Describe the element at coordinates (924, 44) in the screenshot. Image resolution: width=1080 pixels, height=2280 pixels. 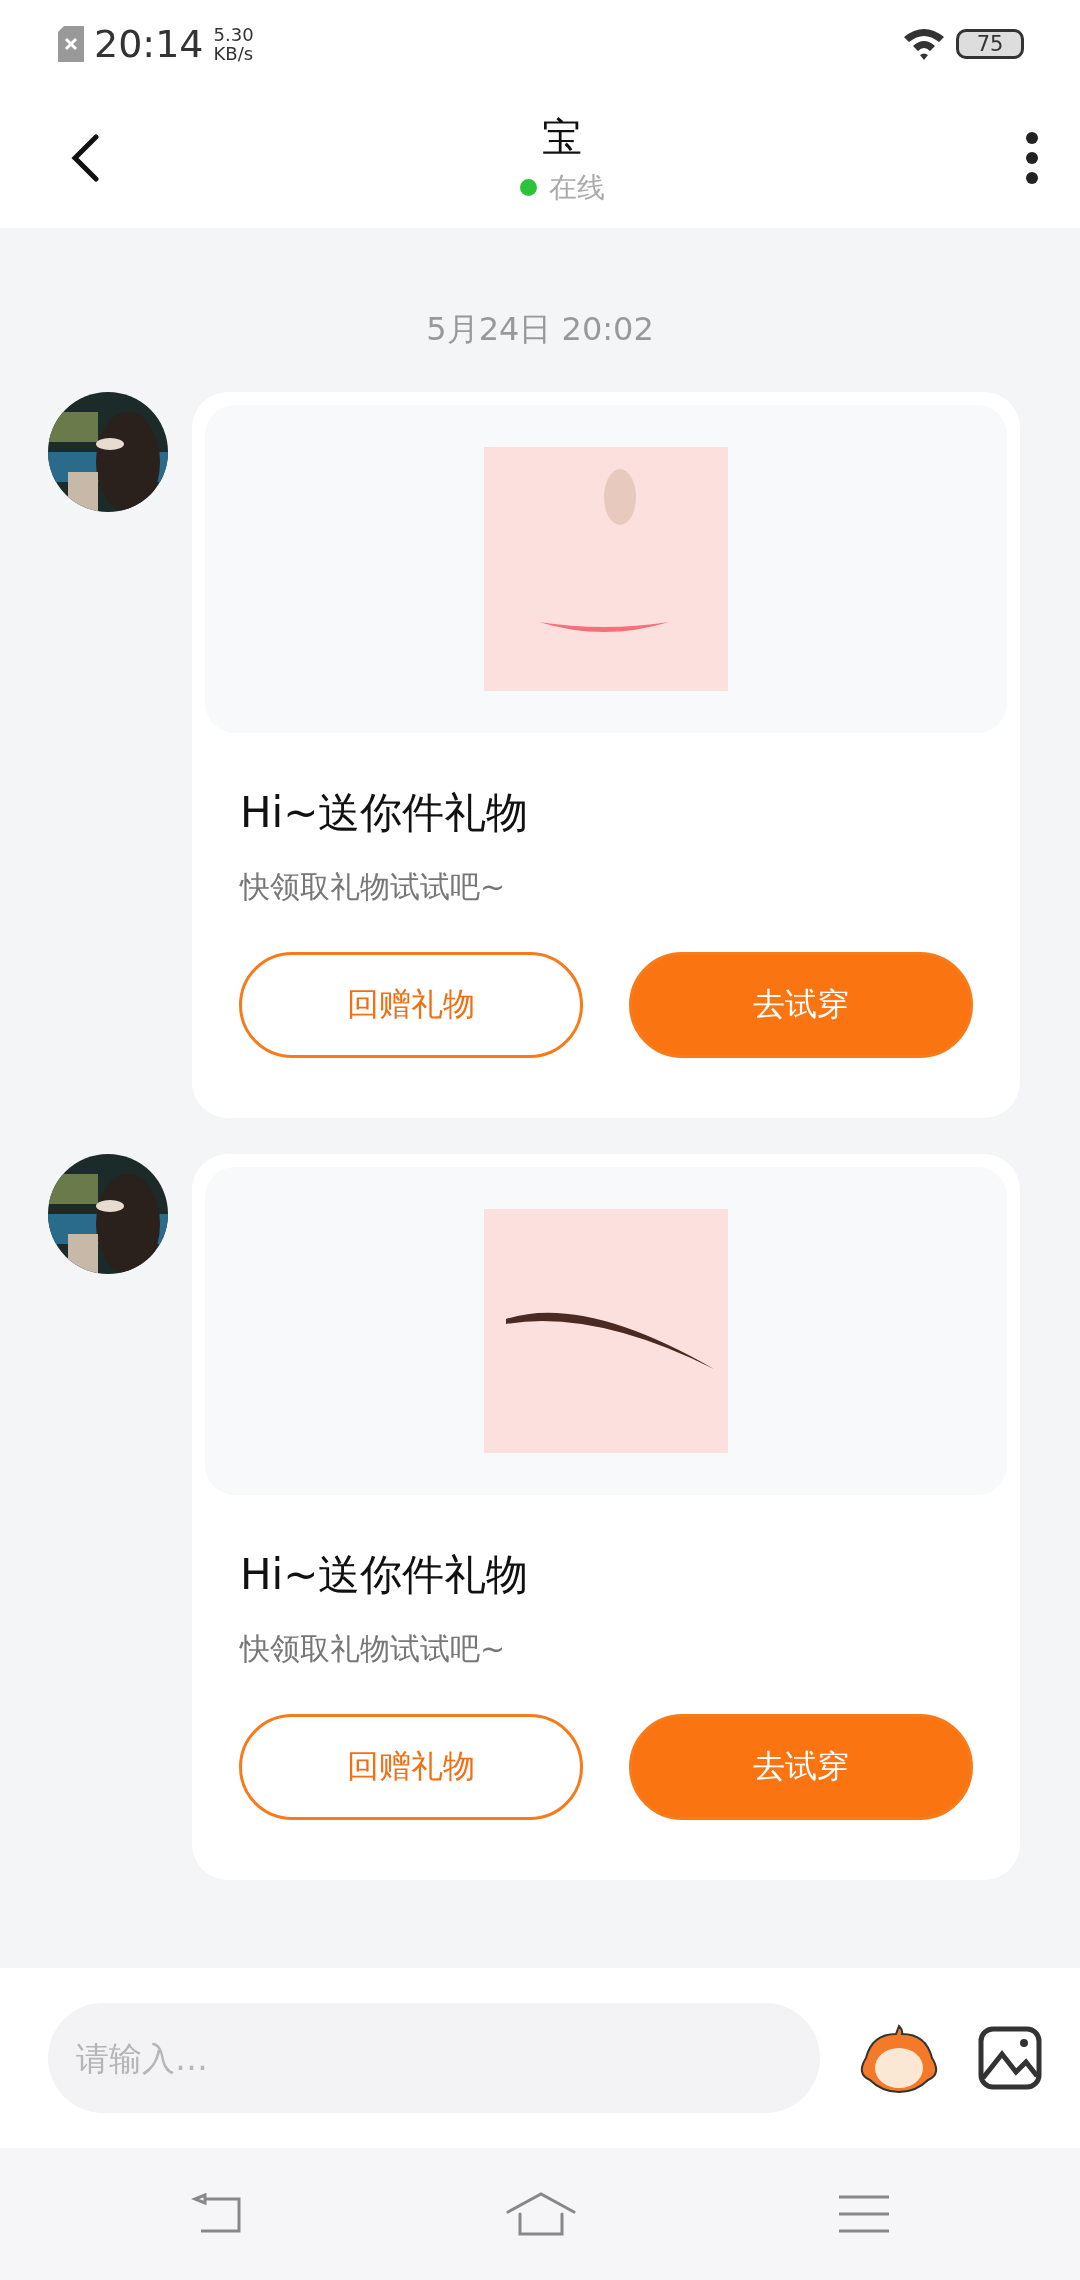
I see `wifi-icon` at that location.